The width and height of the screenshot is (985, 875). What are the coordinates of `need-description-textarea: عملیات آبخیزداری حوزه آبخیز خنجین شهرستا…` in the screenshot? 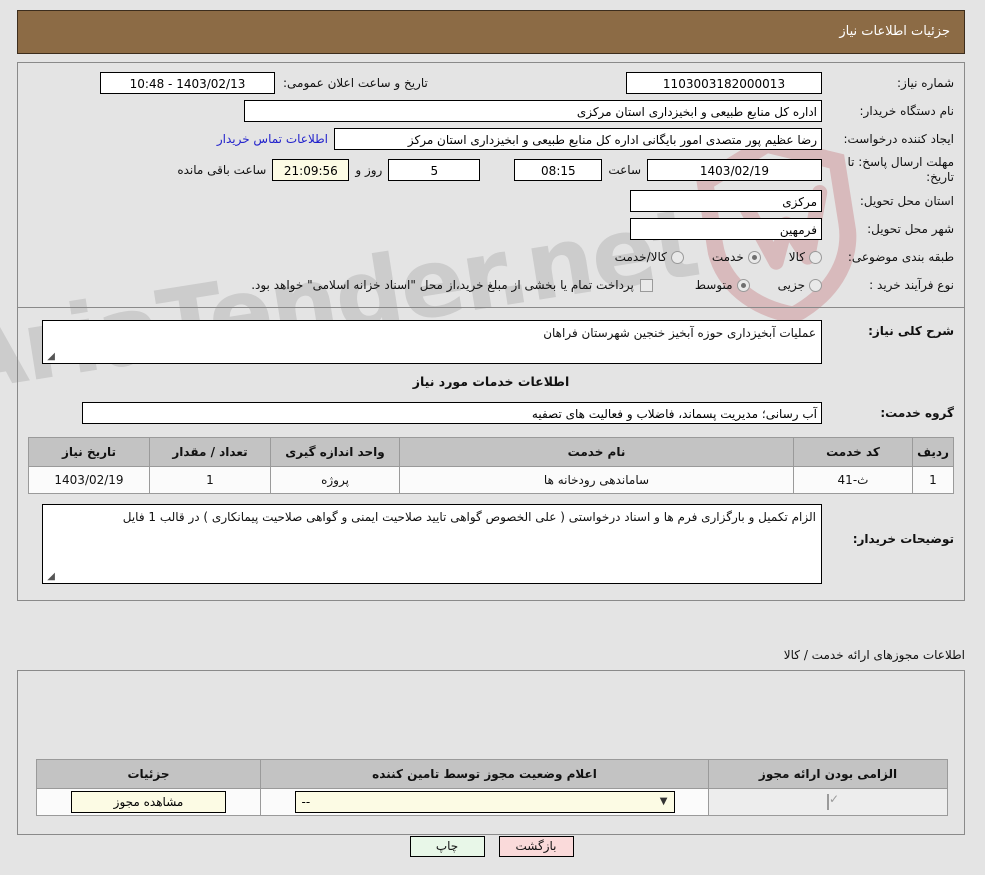 It's located at (433, 342).